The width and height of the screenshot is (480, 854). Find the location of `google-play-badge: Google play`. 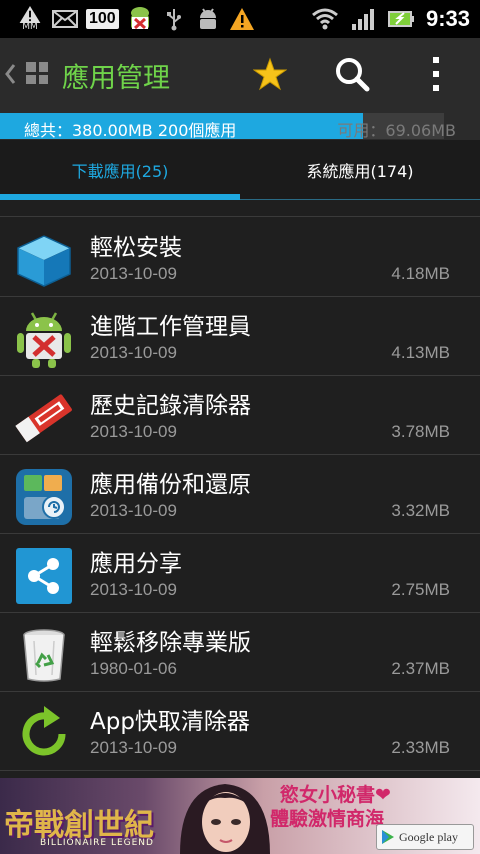

google-play-badge: Google play is located at coordinates (425, 837).